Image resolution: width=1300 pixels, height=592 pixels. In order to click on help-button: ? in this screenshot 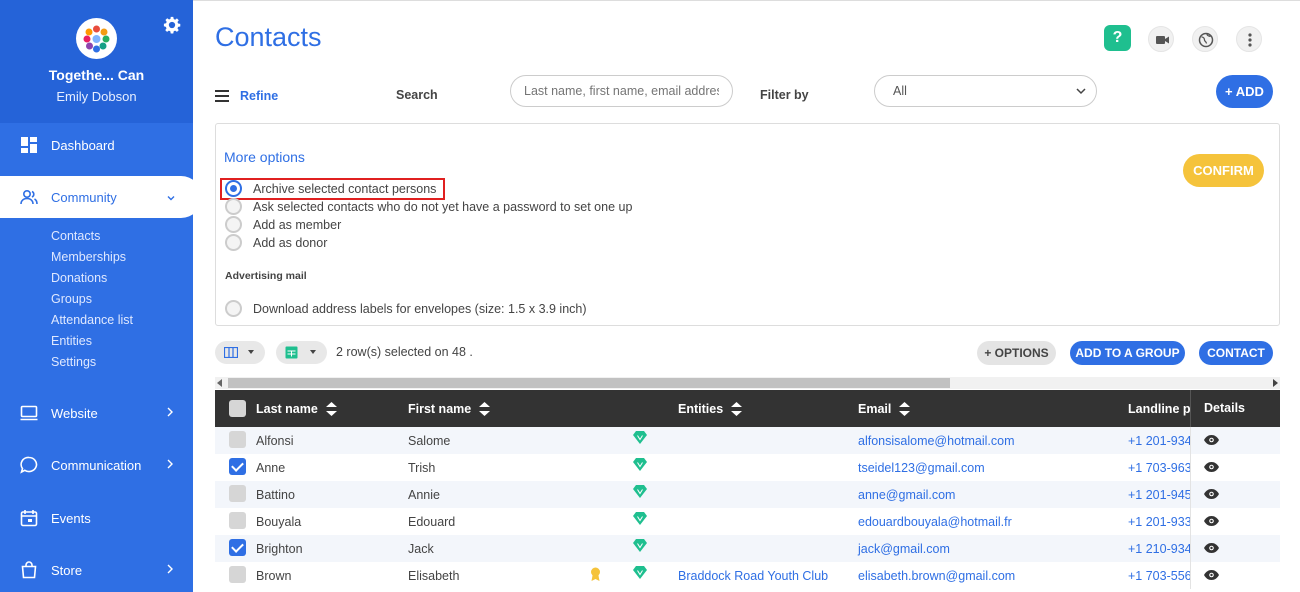, I will do `click(1117, 38)`.